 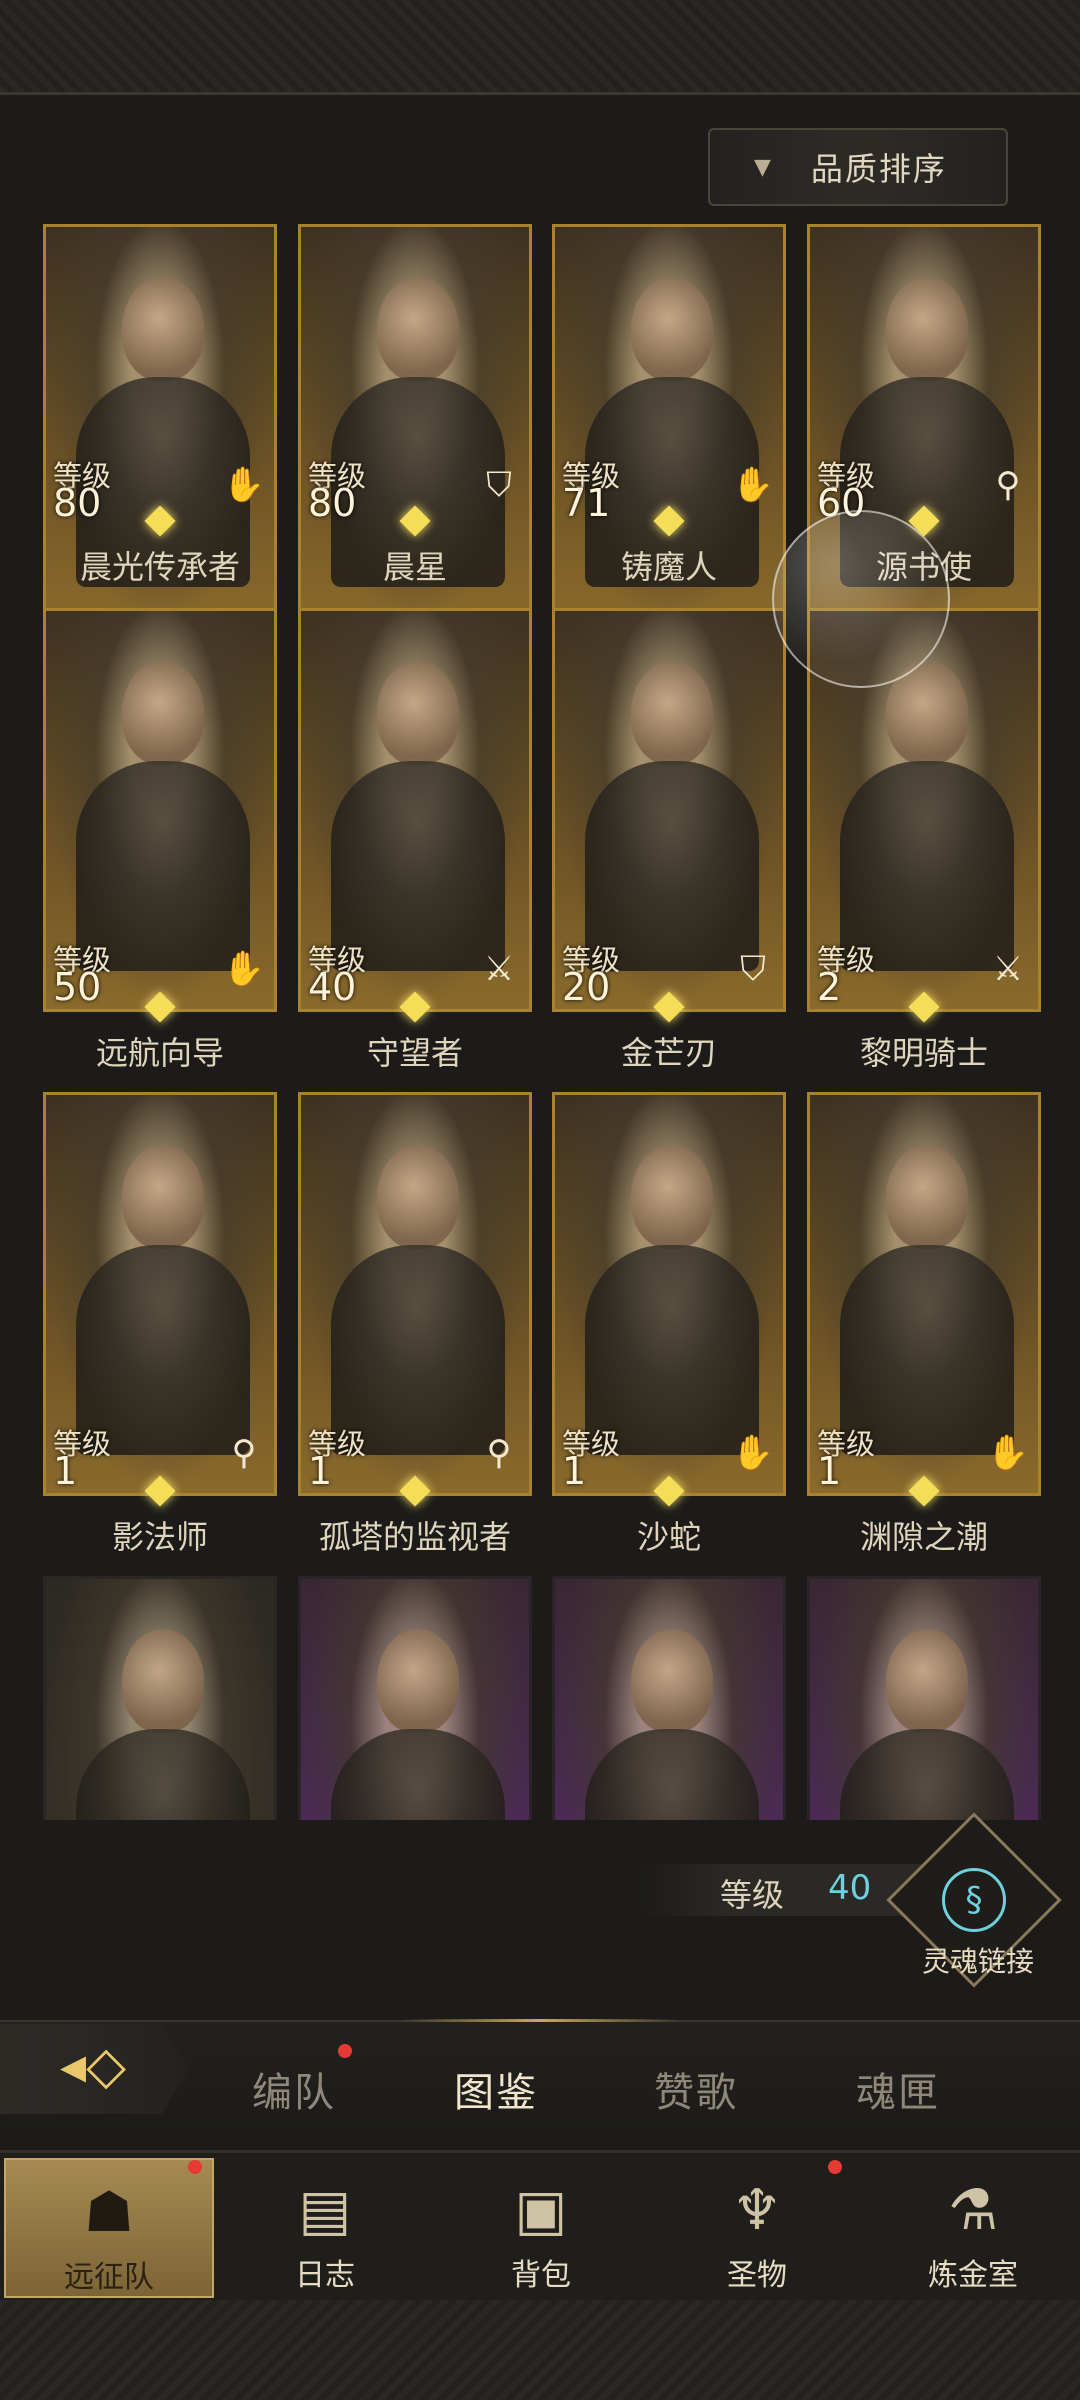 I want to click on nav-alchemy: ⚗ 炼金室, so click(x=973, y=2228).